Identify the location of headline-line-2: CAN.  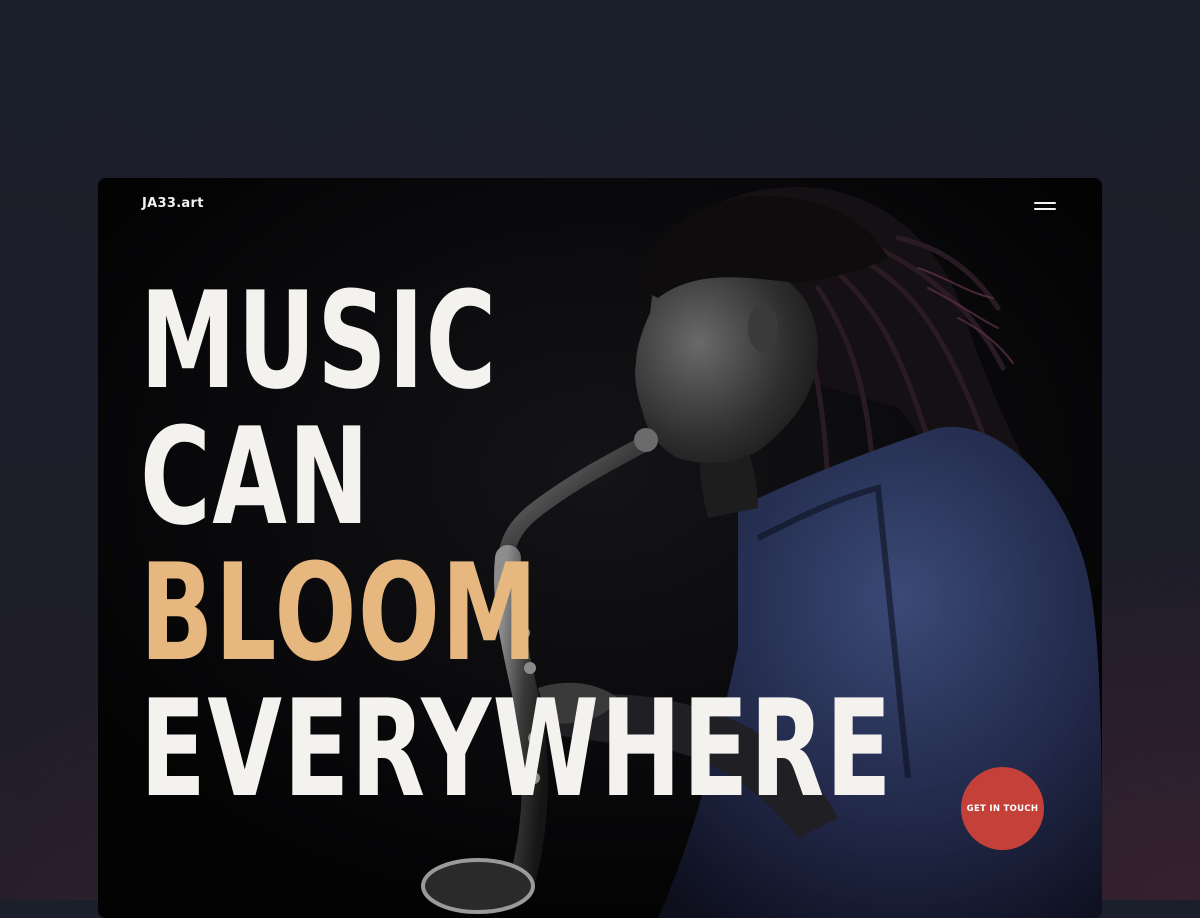
(255, 477).